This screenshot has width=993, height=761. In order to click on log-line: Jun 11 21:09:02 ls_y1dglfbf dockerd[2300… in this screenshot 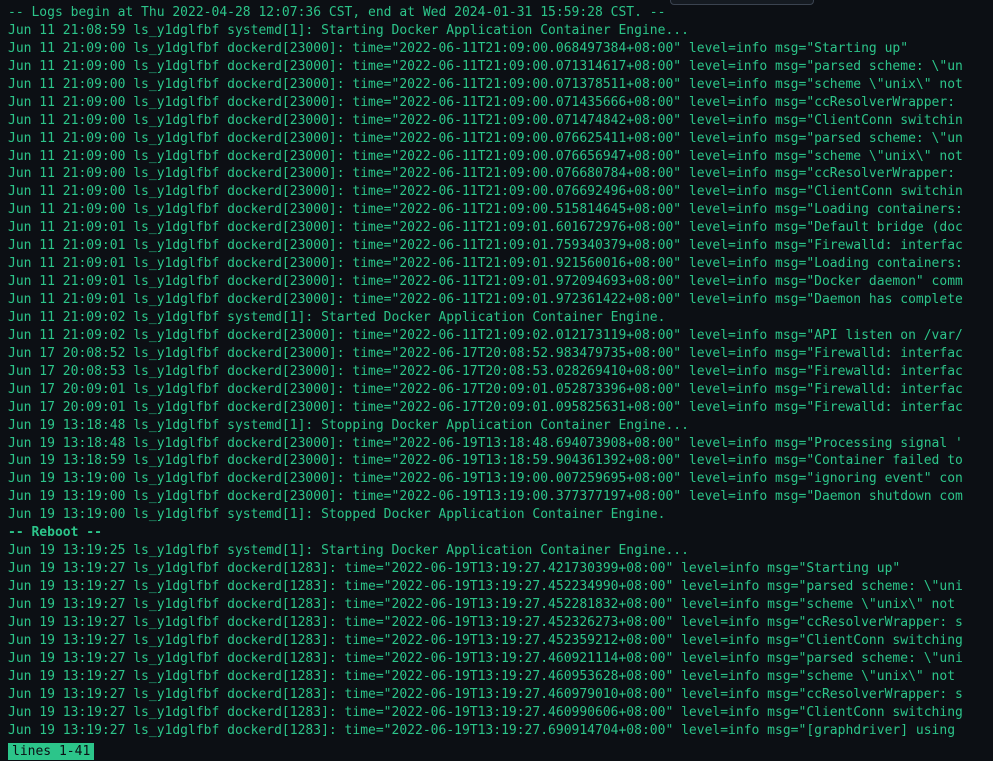, I will do `click(485, 335)`.